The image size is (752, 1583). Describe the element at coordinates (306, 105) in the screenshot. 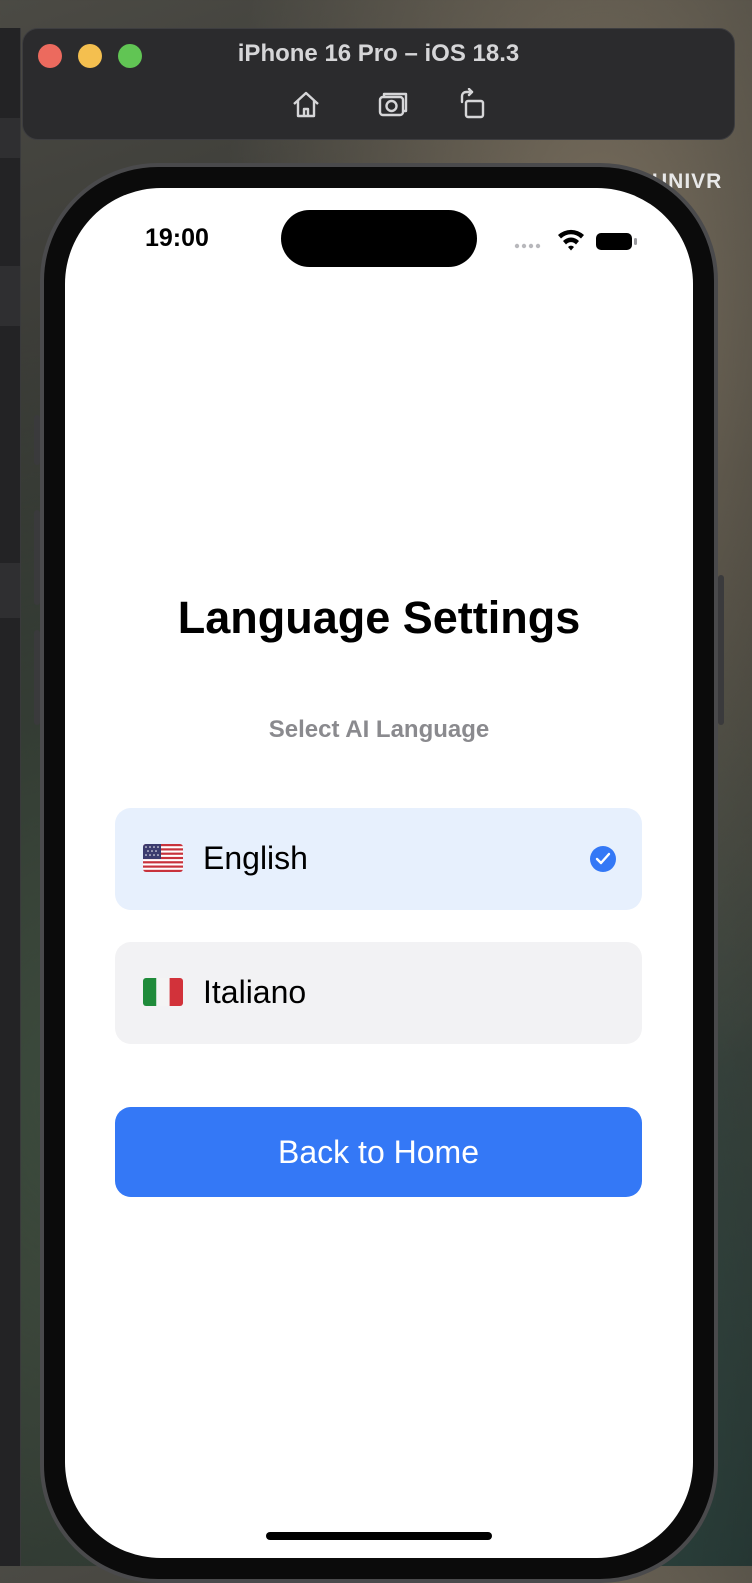

I see `home-icon` at that location.